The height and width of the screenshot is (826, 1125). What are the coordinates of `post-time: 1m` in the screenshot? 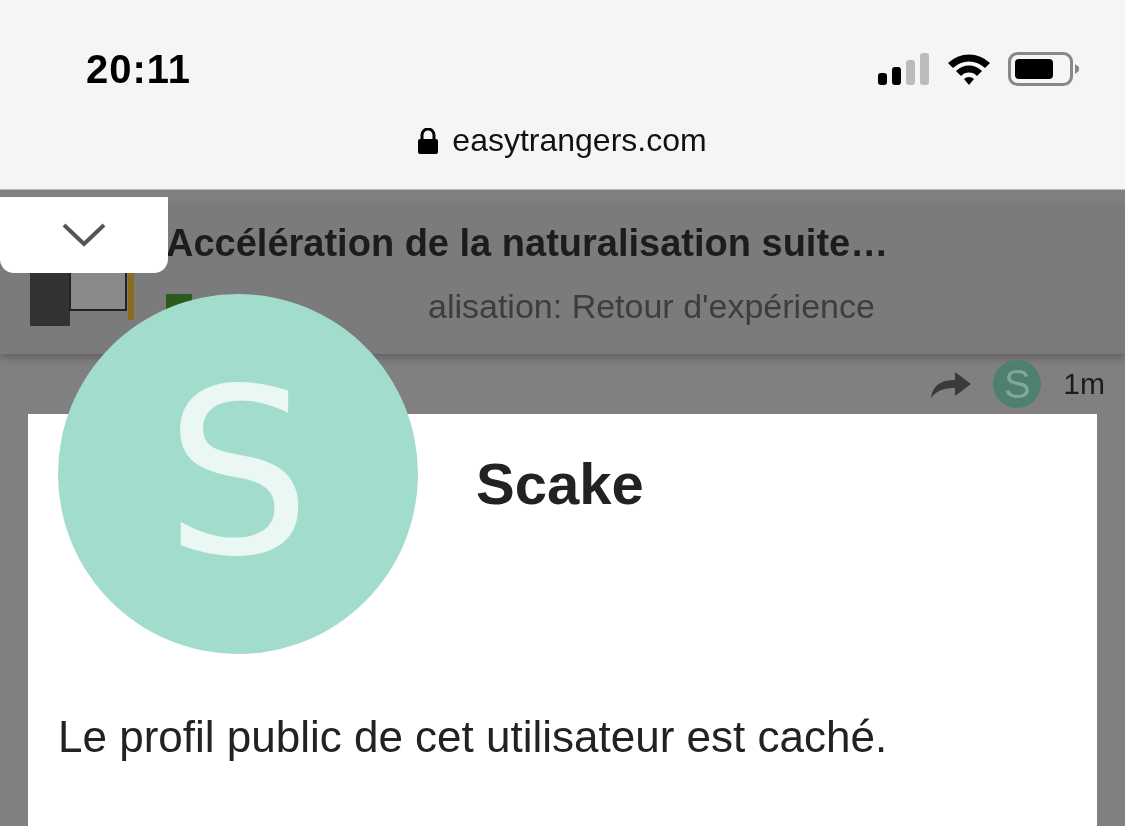 It's located at (1084, 384).